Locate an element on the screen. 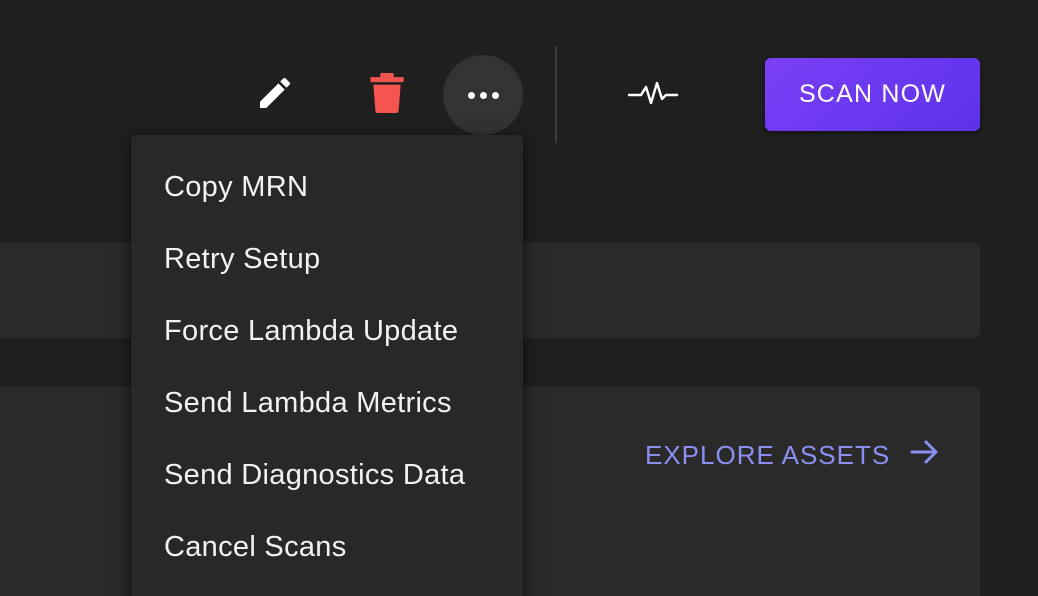  trash-icon is located at coordinates (387, 95).